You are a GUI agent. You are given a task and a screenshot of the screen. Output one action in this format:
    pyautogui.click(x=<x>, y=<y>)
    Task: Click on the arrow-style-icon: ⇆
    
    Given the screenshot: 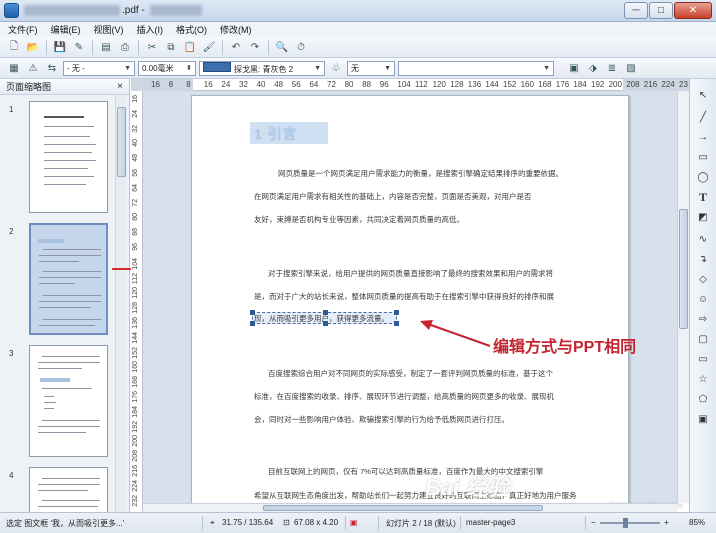 What is the action you would take?
    pyautogui.click(x=52, y=68)
    